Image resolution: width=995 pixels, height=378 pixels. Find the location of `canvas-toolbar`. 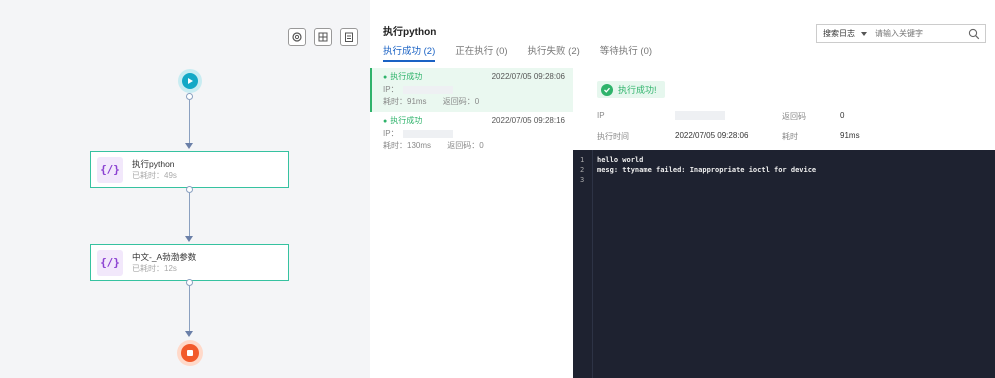

canvas-toolbar is located at coordinates (323, 37).